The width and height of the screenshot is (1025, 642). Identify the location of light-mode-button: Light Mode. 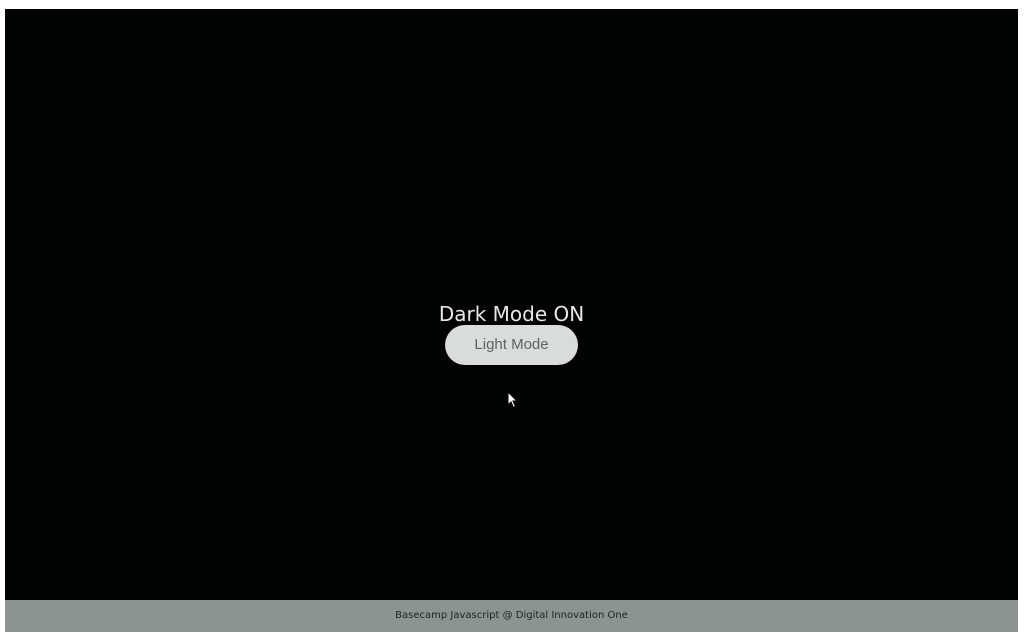
(511, 345).